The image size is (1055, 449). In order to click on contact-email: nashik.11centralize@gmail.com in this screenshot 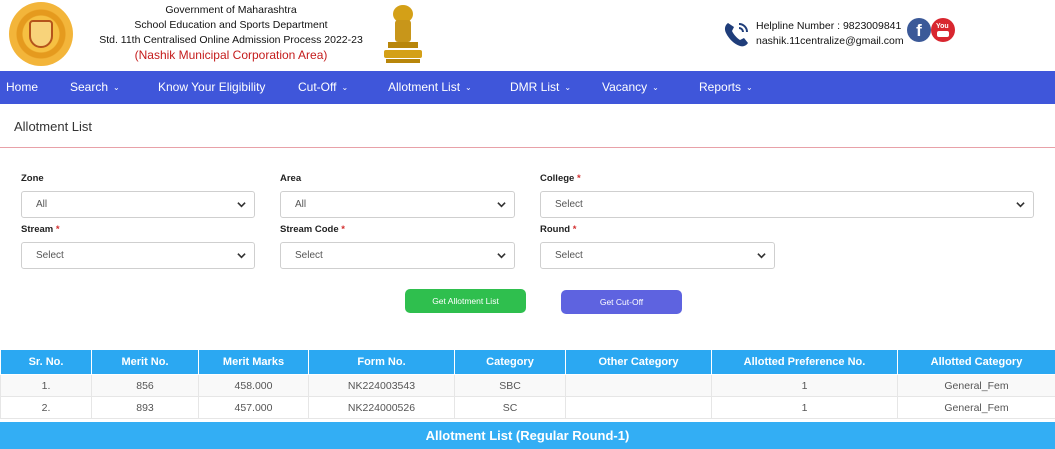, I will do `click(830, 41)`.